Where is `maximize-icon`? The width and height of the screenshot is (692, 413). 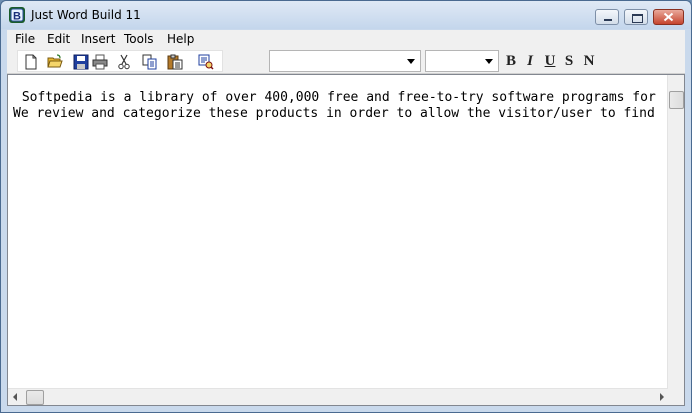
maximize-icon is located at coordinates (637, 18).